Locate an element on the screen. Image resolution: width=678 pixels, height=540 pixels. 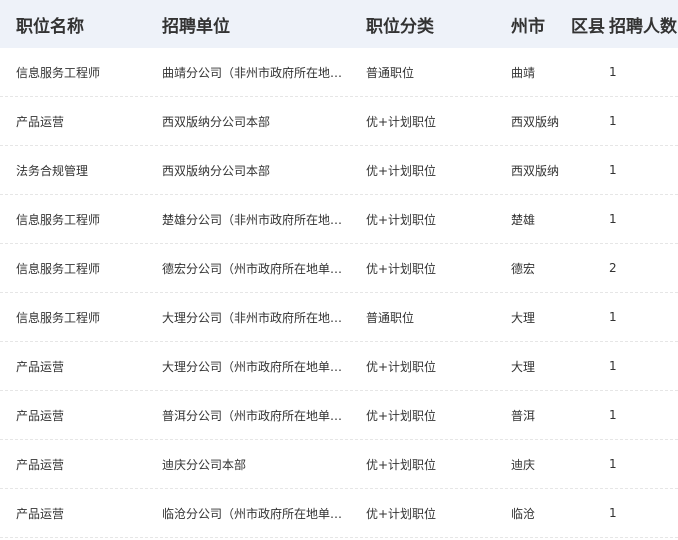
header-position: 职位名称 is located at coordinates (73, 24).